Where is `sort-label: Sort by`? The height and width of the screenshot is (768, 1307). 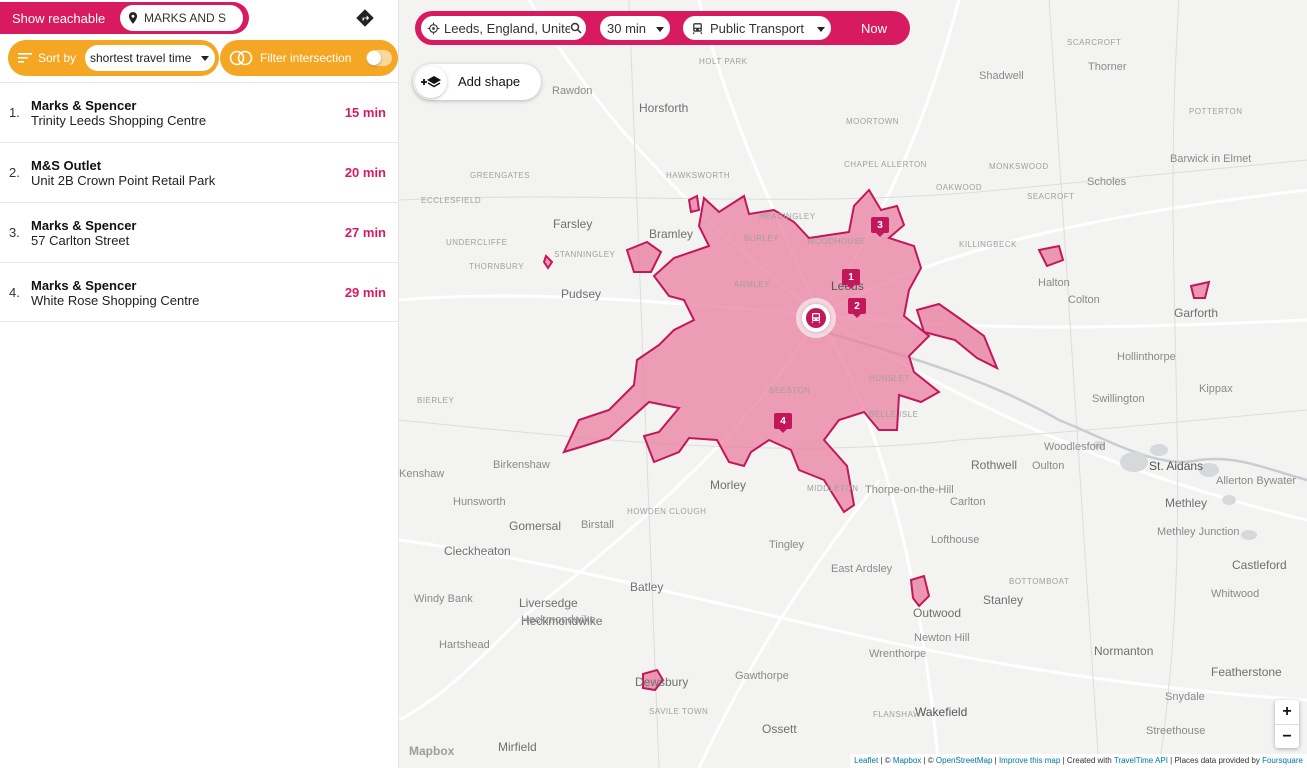
sort-label: Sort by is located at coordinates (57, 58).